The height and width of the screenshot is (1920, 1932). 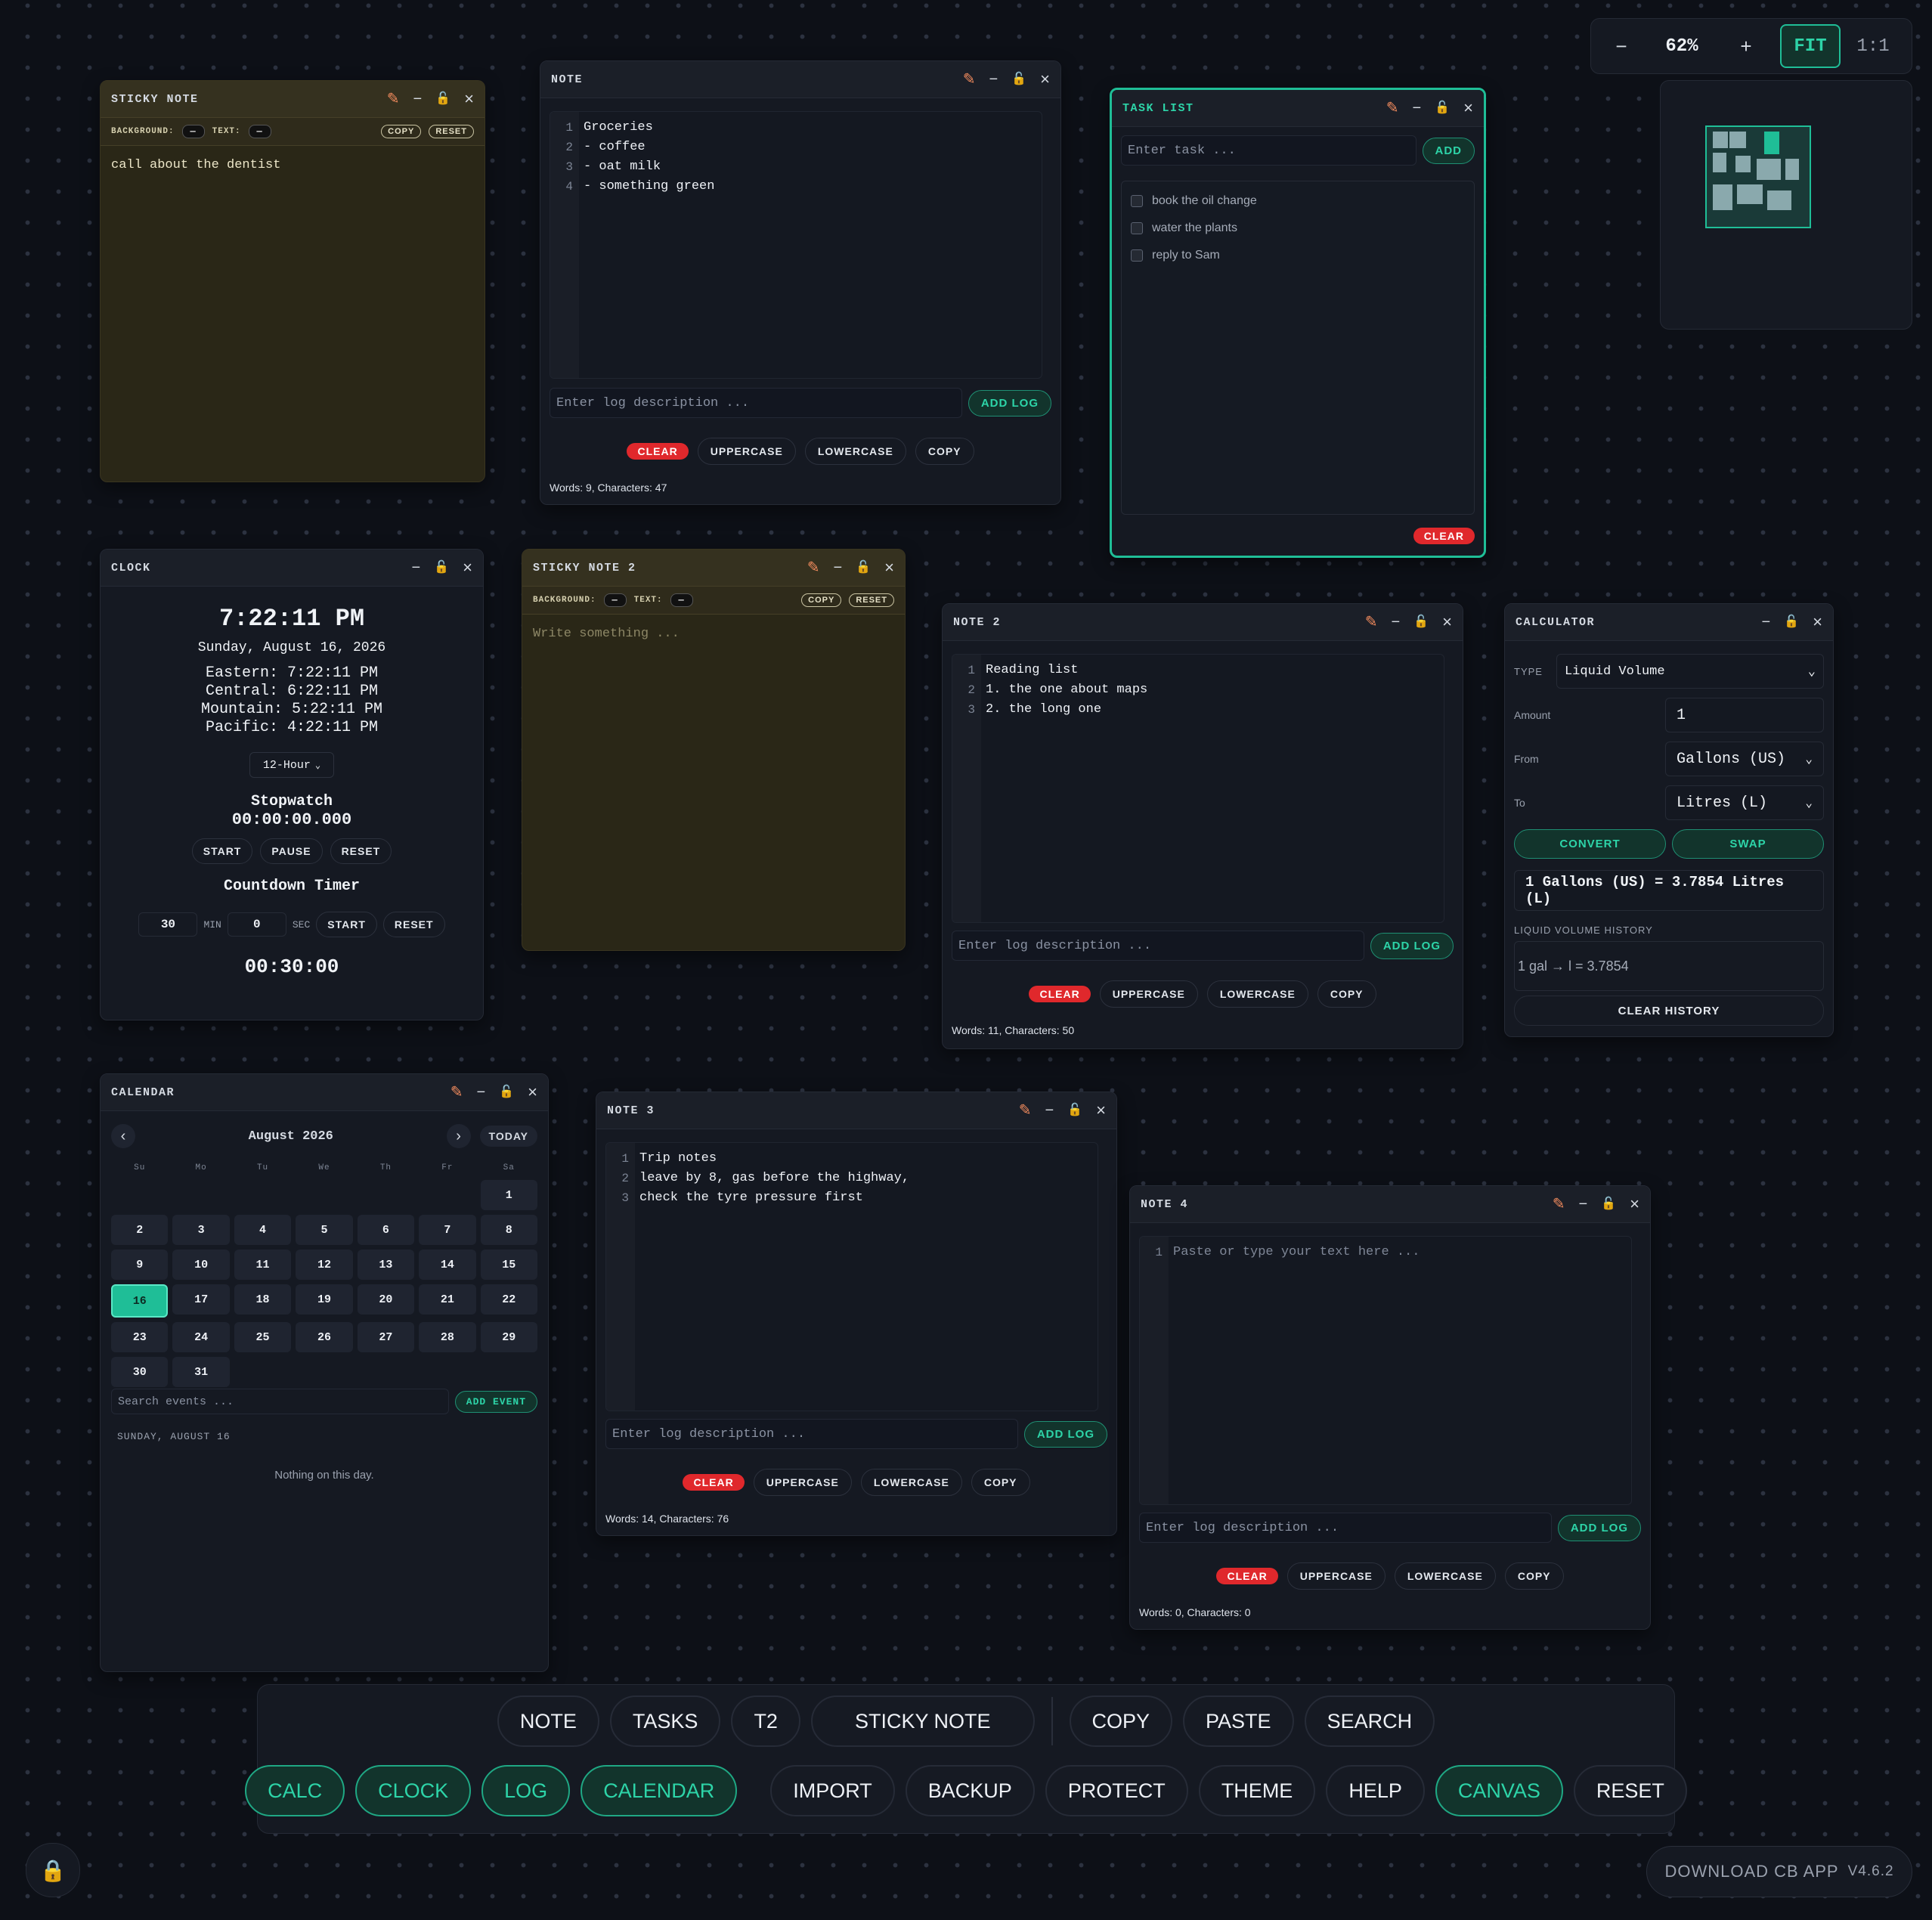 I want to click on clear-button: CLEAR, so click(x=1247, y=1576).